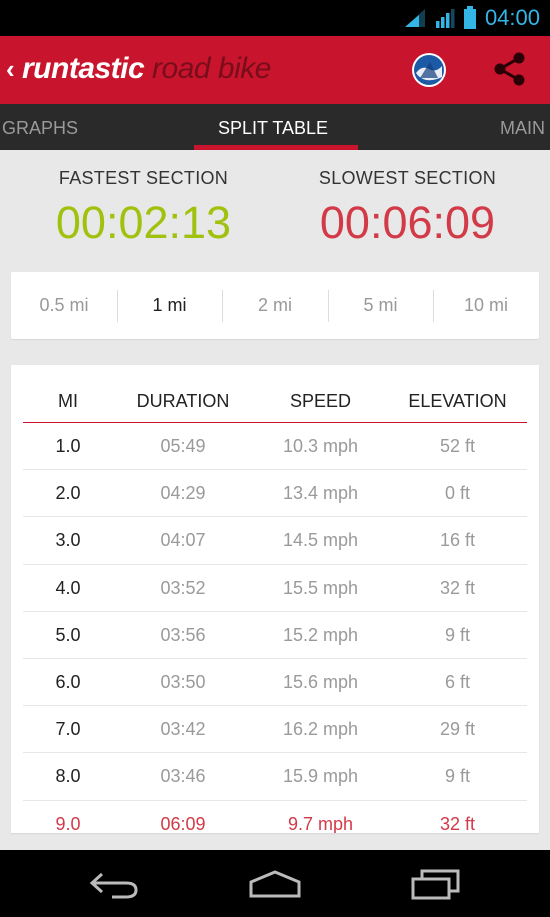  I want to click on cell-mi: 4.0, so click(68, 587).